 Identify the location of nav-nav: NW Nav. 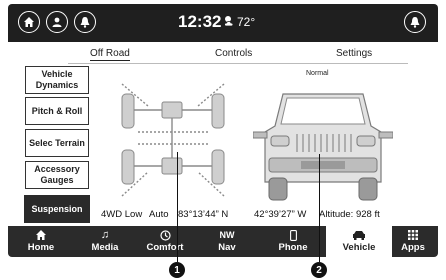
(227, 241).